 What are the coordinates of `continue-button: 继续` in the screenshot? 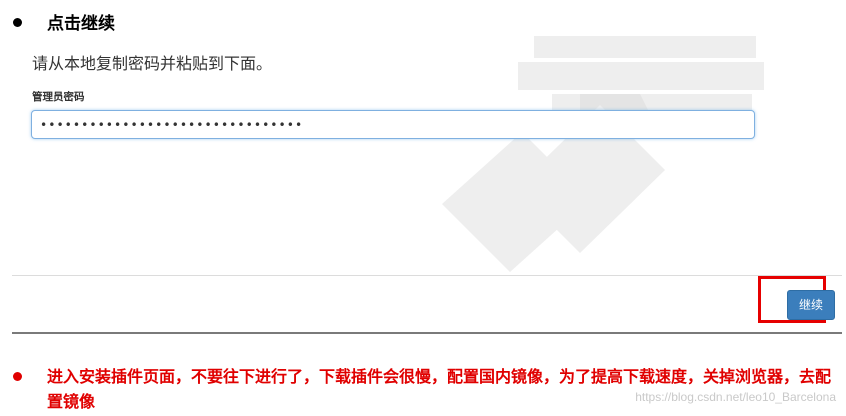 It's located at (811, 305).